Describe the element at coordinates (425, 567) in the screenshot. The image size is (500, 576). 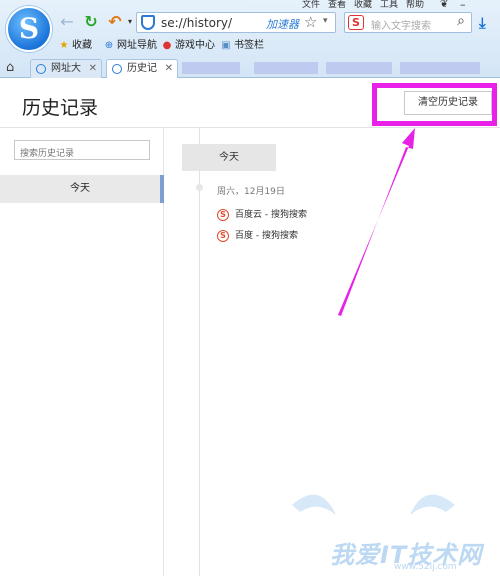
I see `watermark-url: www.52ij.com` at that location.